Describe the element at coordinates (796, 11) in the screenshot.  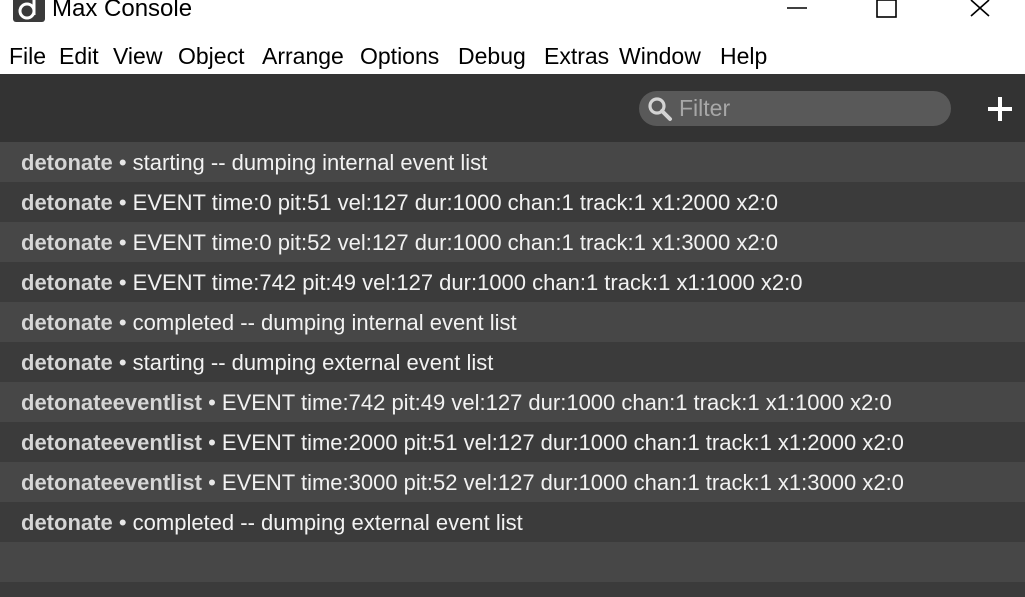
I see `minimize-button` at that location.